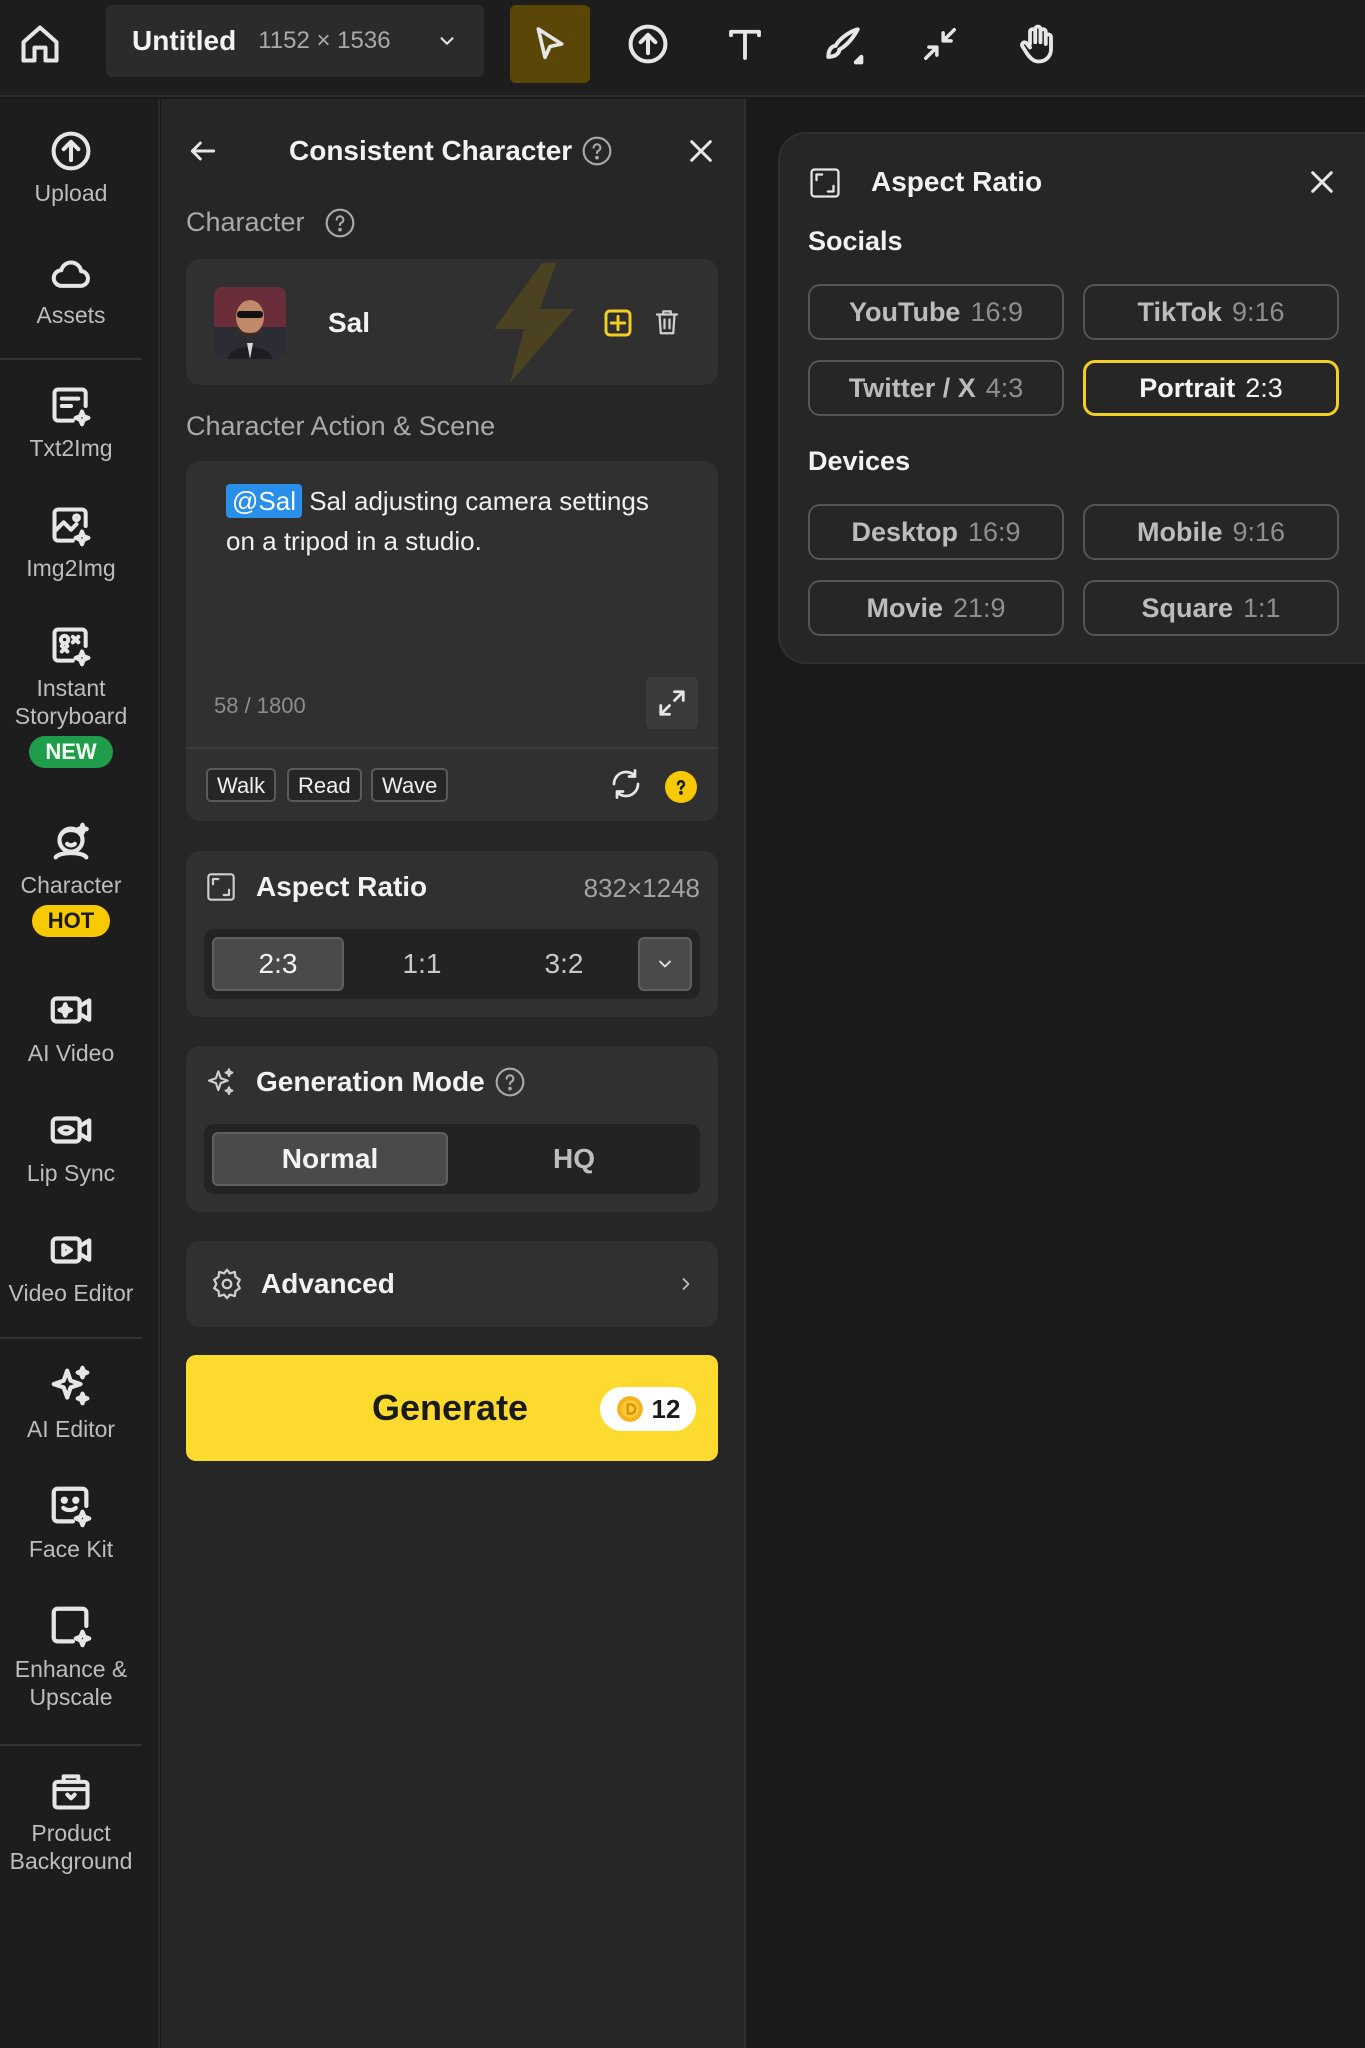  Describe the element at coordinates (666, 1408) in the screenshot. I see `credit-cost: 12` at that location.